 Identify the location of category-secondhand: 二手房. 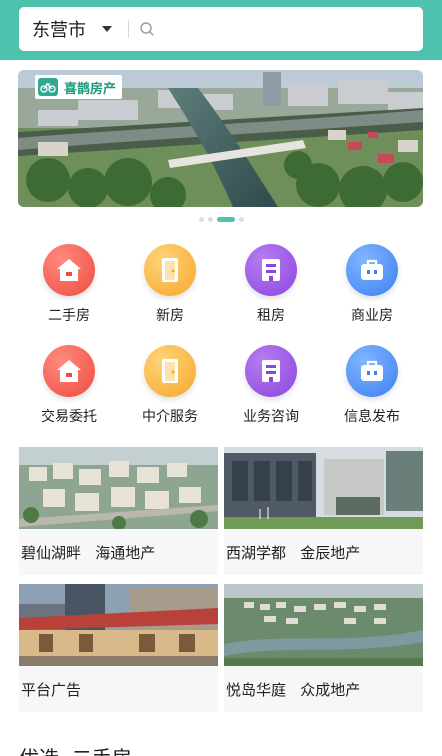
(69, 284).